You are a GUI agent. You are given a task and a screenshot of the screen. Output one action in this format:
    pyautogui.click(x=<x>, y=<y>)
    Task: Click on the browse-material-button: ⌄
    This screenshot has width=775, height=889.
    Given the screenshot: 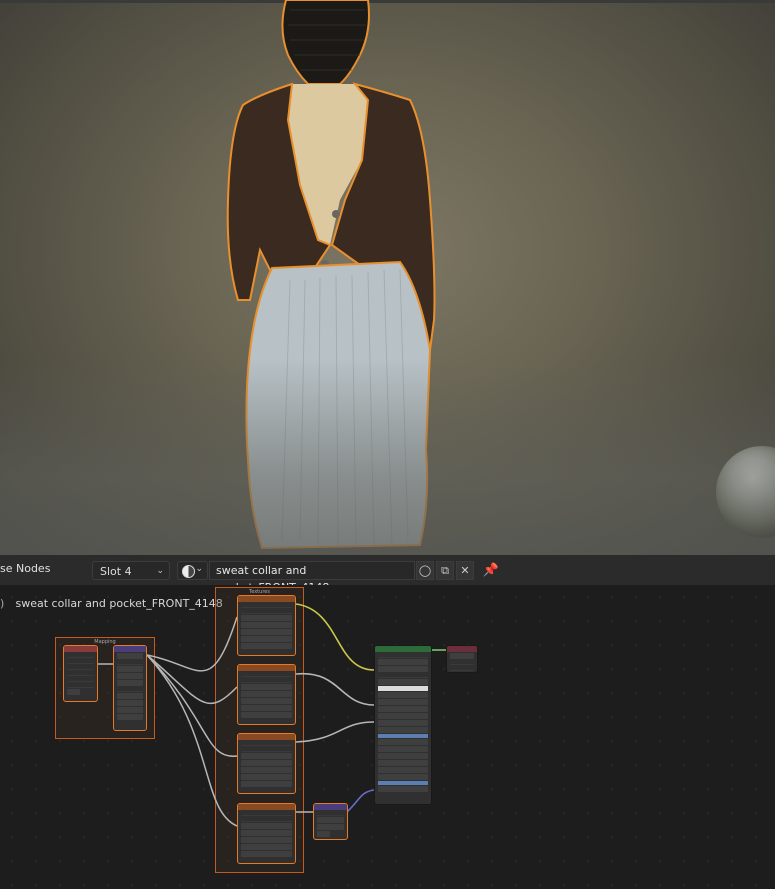 What is the action you would take?
    pyautogui.click(x=192, y=570)
    